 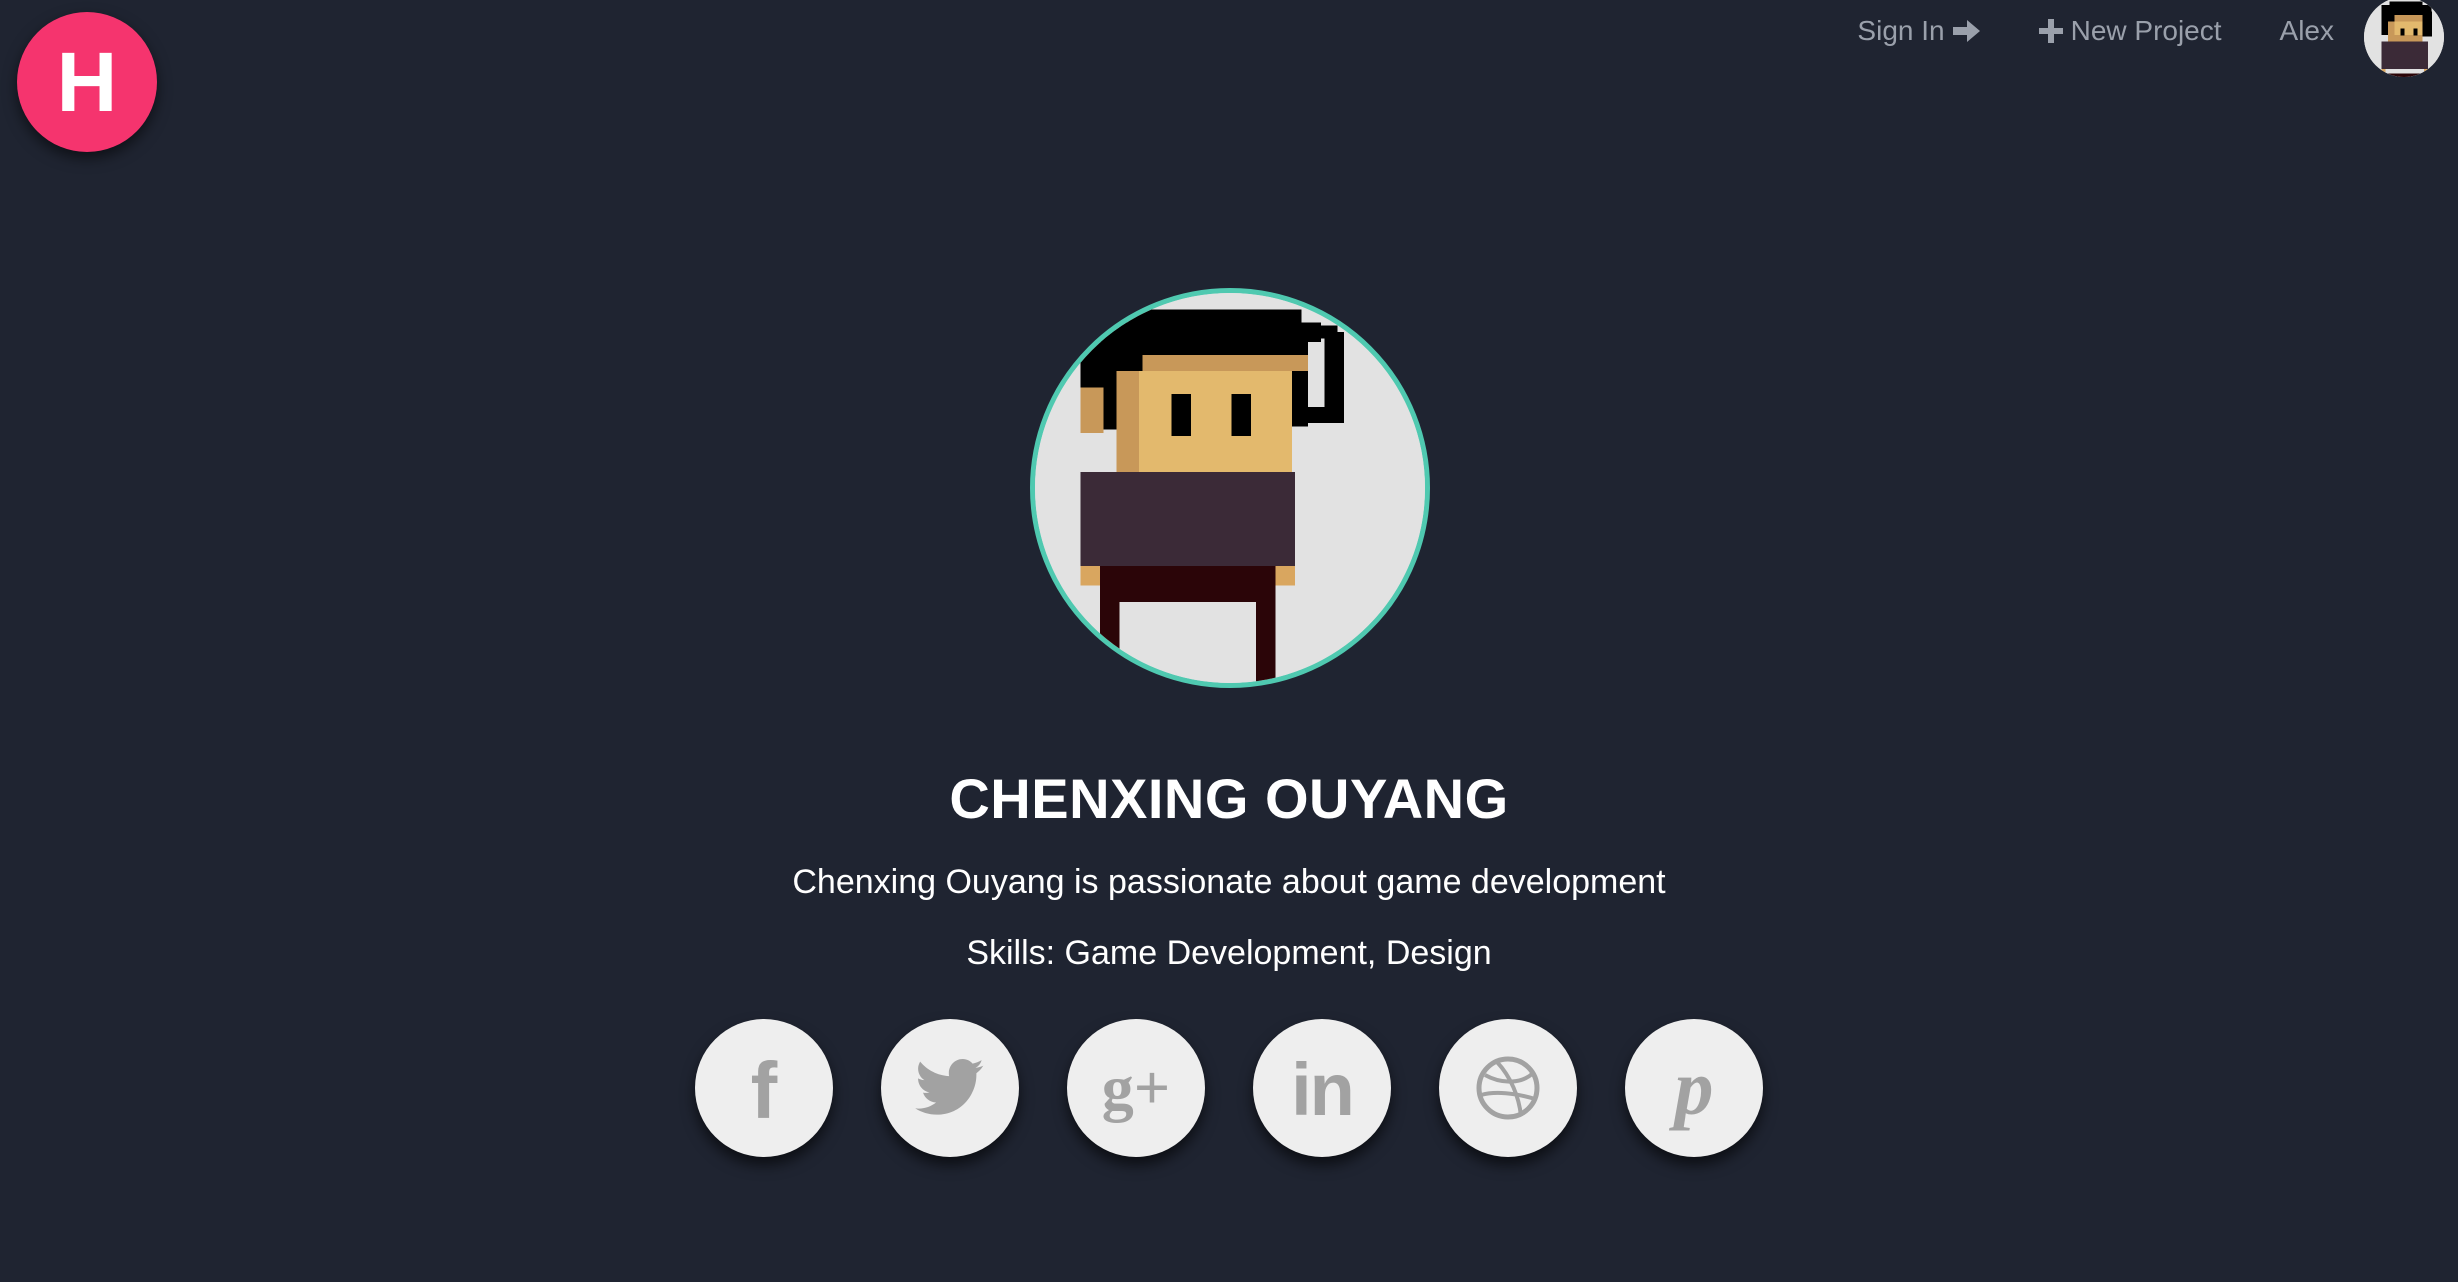 I want to click on linkedin-icon: in, so click(x=1323, y=1089).